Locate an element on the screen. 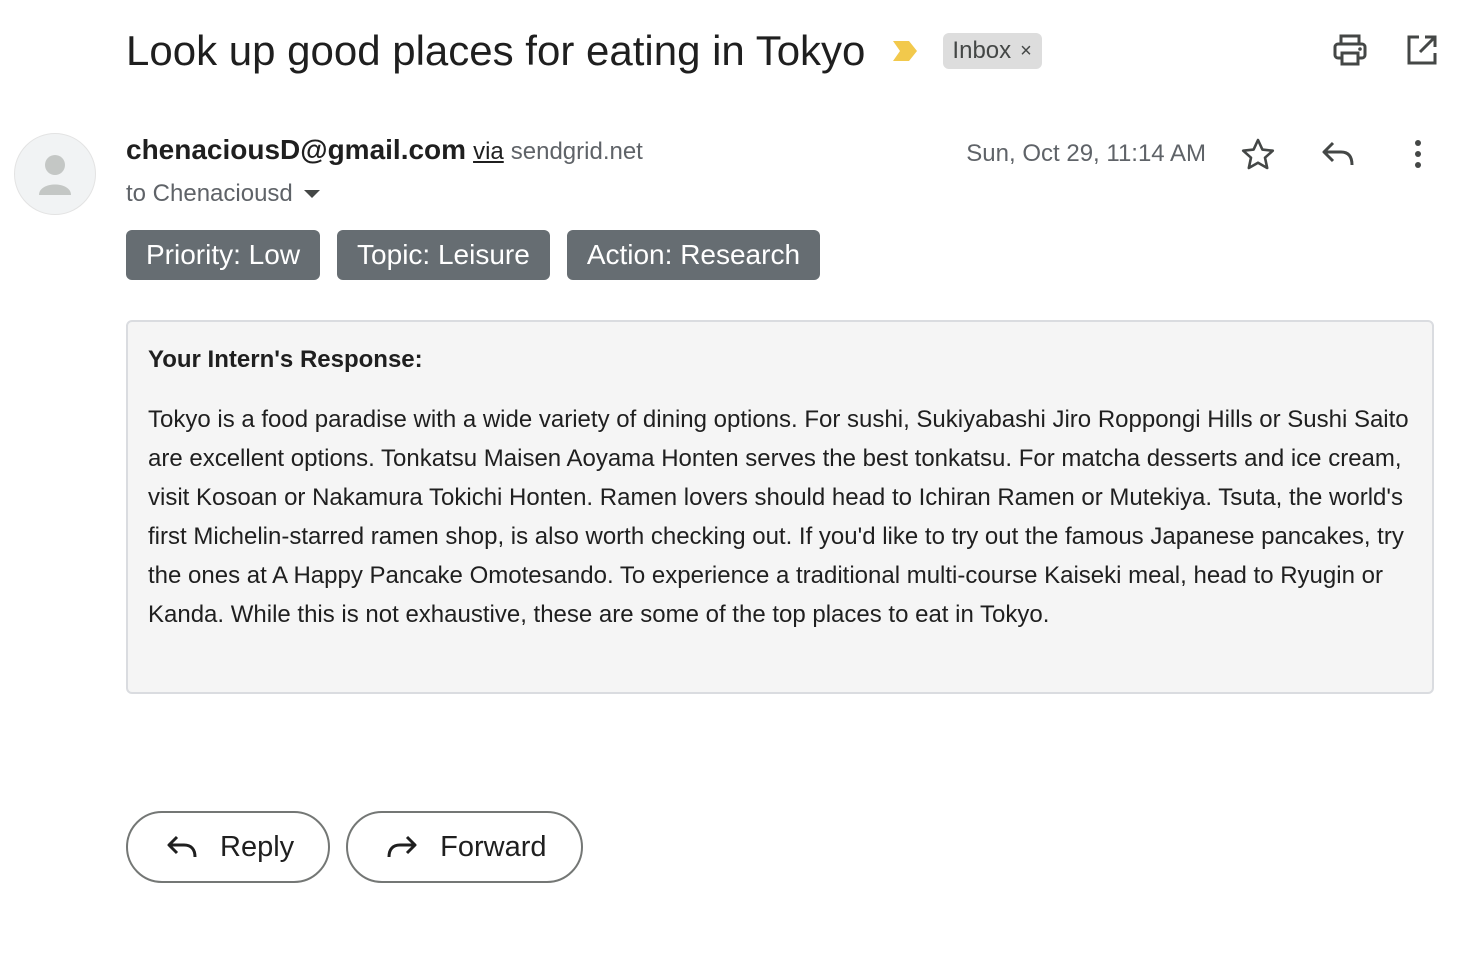  via-link: via is located at coordinates (488, 152).